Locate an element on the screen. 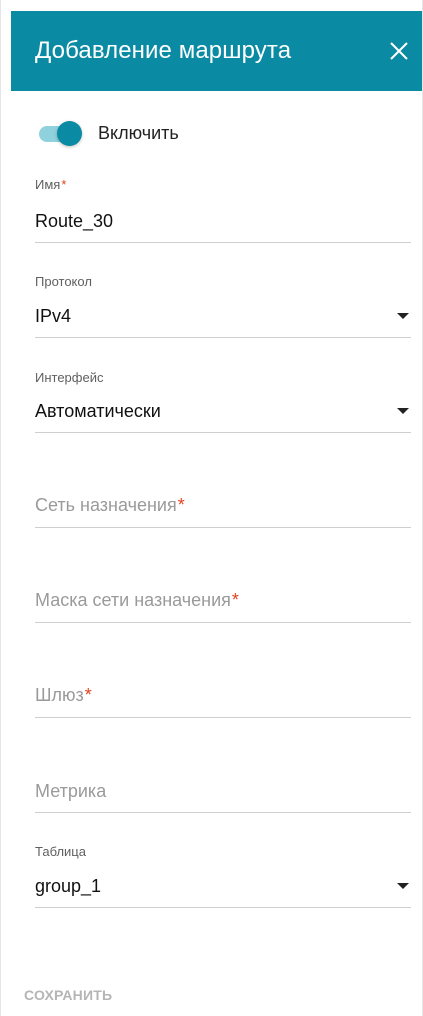 Image resolution: width=423 pixels, height=1016 pixels. gateway-field: Шлюз* is located at coordinates (223, 699).